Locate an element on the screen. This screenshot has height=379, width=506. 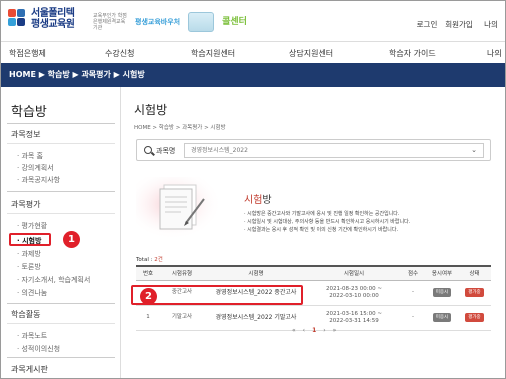
next-page-button: › is located at coordinates (324, 330).